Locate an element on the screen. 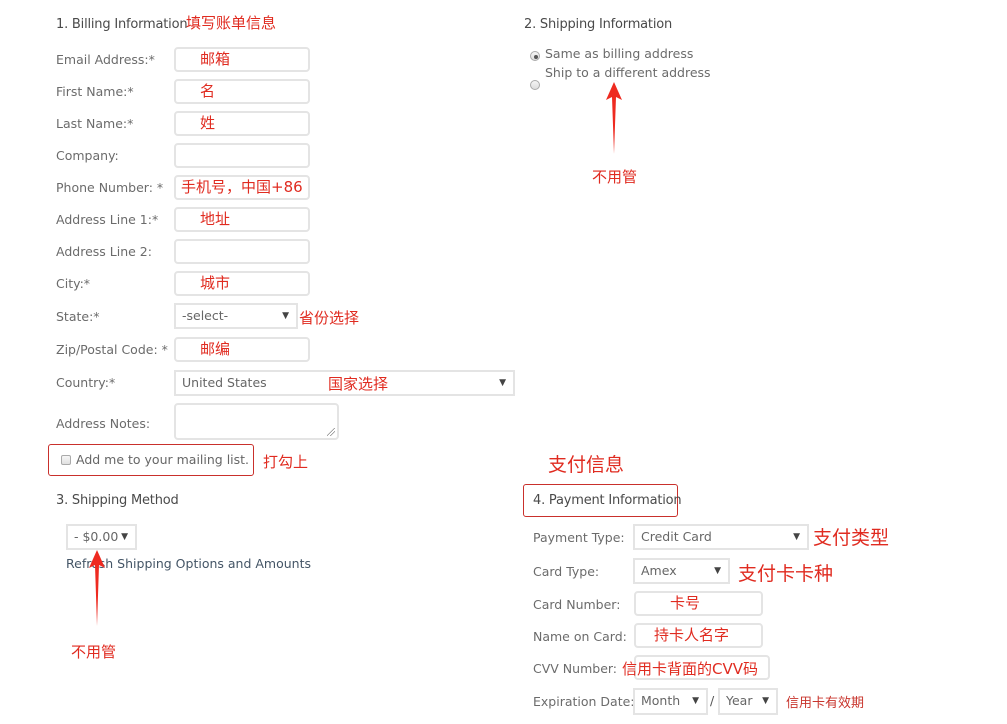 This screenshot has height=724, width=1007. zip-label: Zip/Postal Code: * is located at coordinates (112, 349).